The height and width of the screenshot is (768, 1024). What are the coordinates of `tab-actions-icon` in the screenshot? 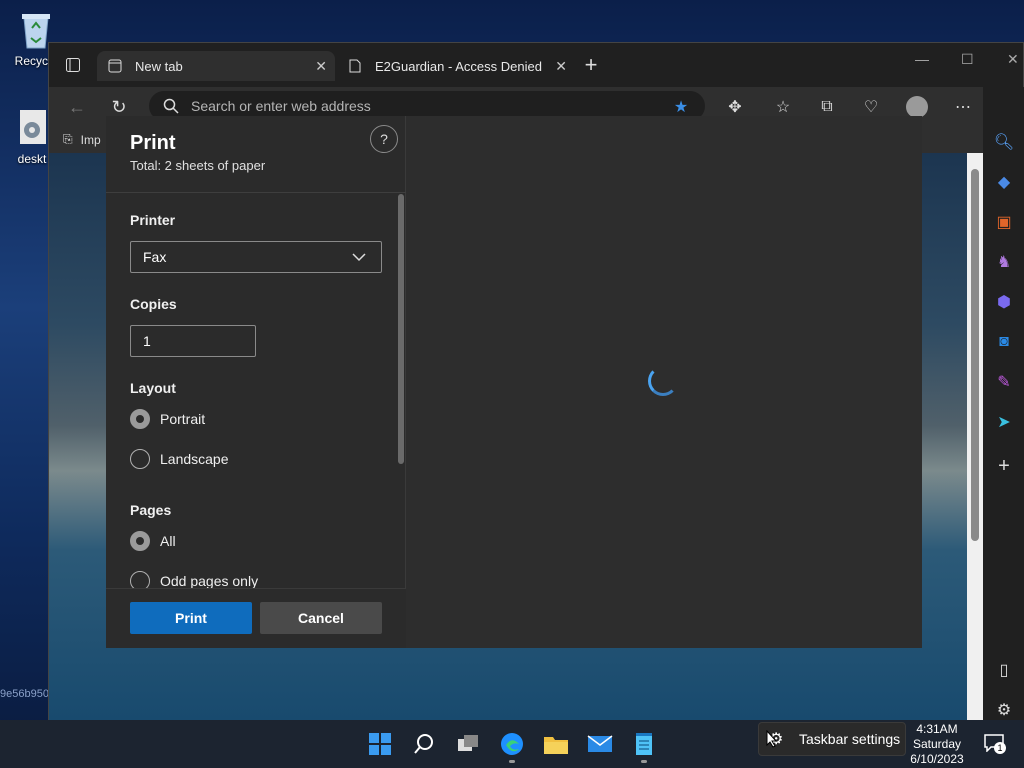 It's located at (73, 65).